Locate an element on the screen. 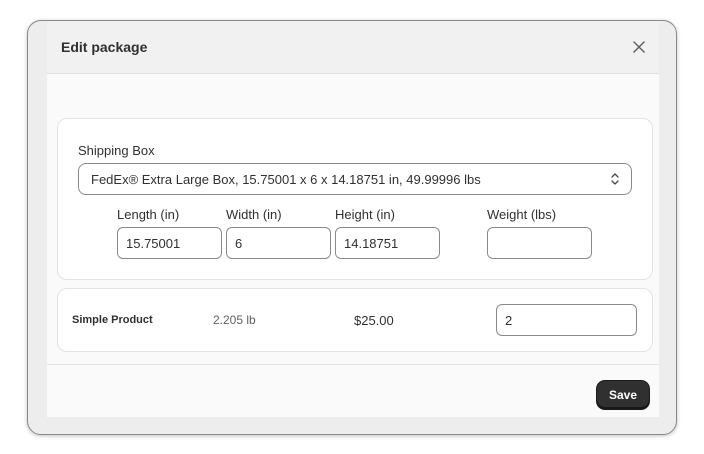  width-label: Width (in) is located at coordinates (254, 214).